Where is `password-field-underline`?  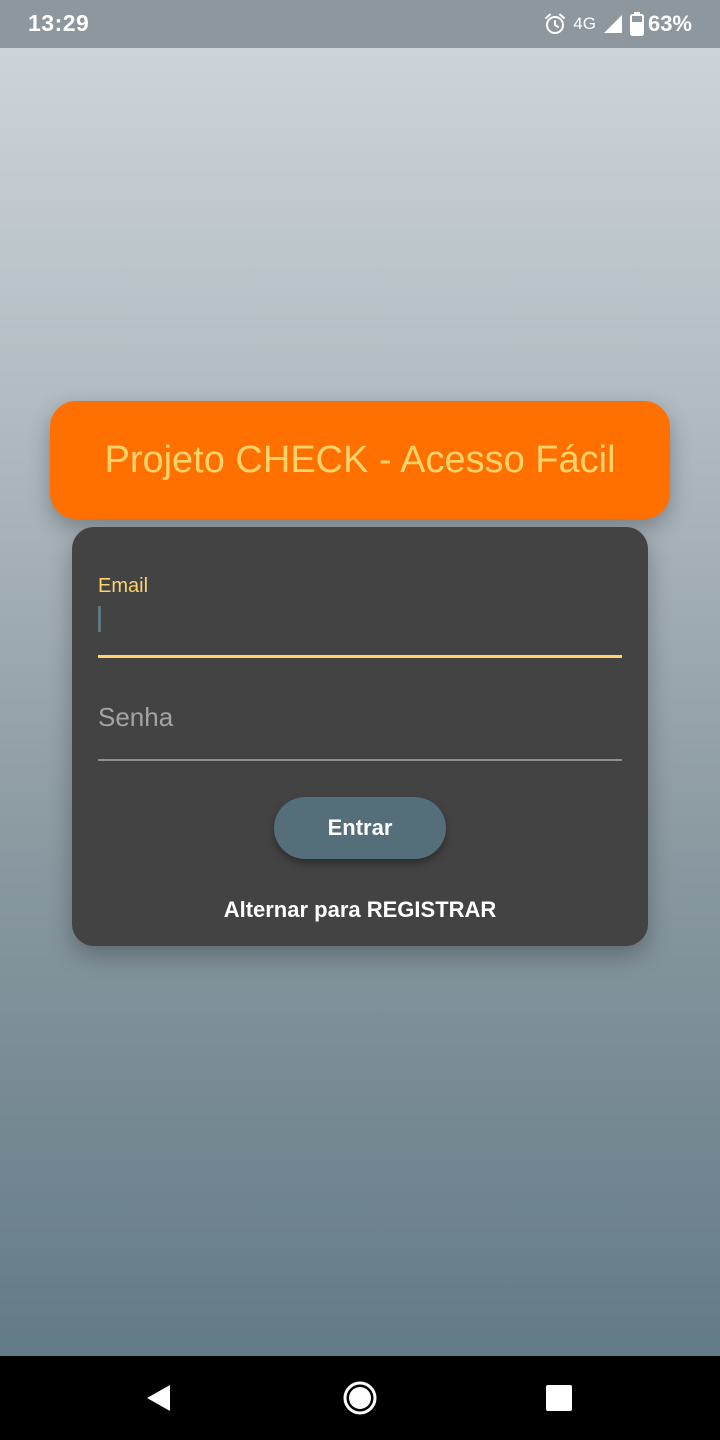 password-field-underline is located at coordinates (360, 760).